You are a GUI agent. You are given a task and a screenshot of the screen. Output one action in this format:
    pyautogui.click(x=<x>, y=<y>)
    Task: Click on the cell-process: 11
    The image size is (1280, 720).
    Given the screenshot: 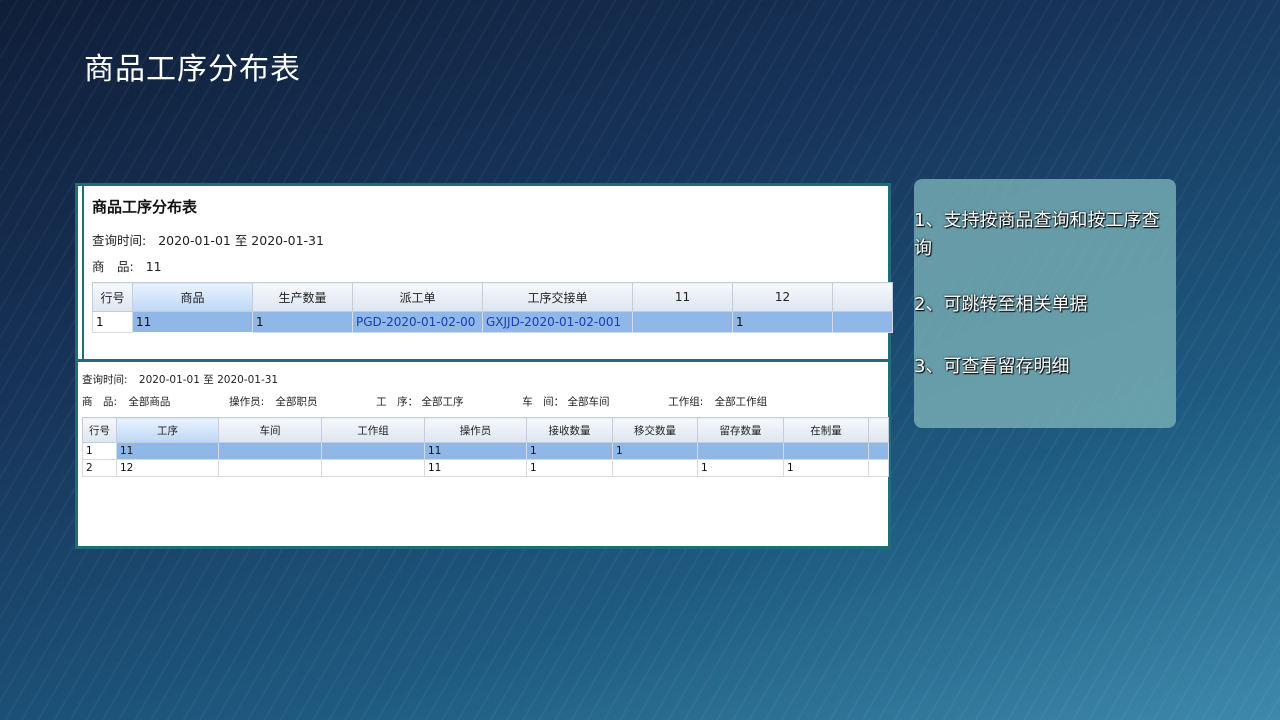 What is the action you would take?
    pyautogui.click(x=167, y=451)
    